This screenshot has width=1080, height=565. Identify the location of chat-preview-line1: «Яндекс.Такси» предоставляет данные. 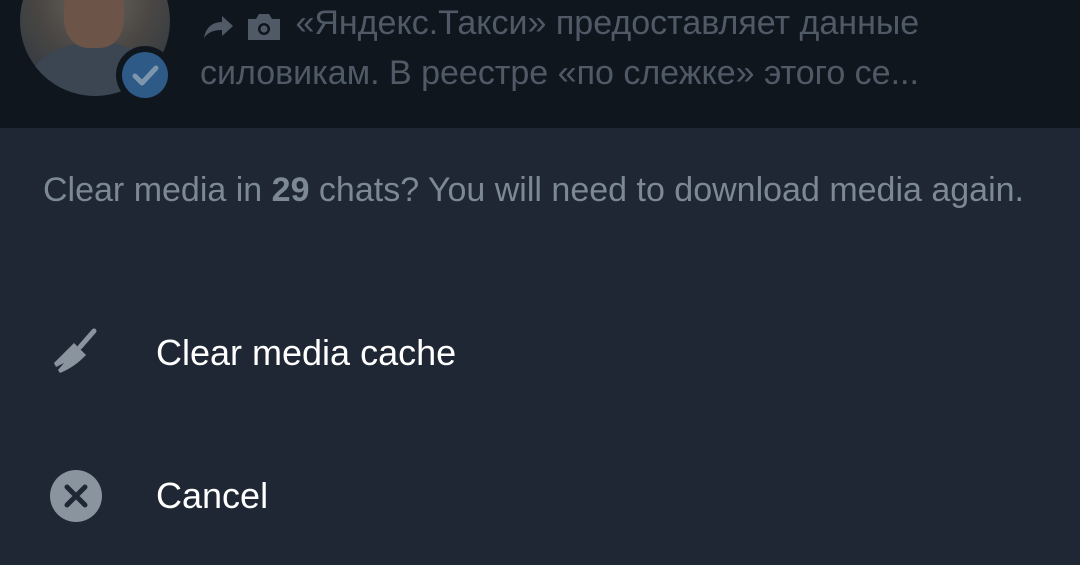
(607, 23).